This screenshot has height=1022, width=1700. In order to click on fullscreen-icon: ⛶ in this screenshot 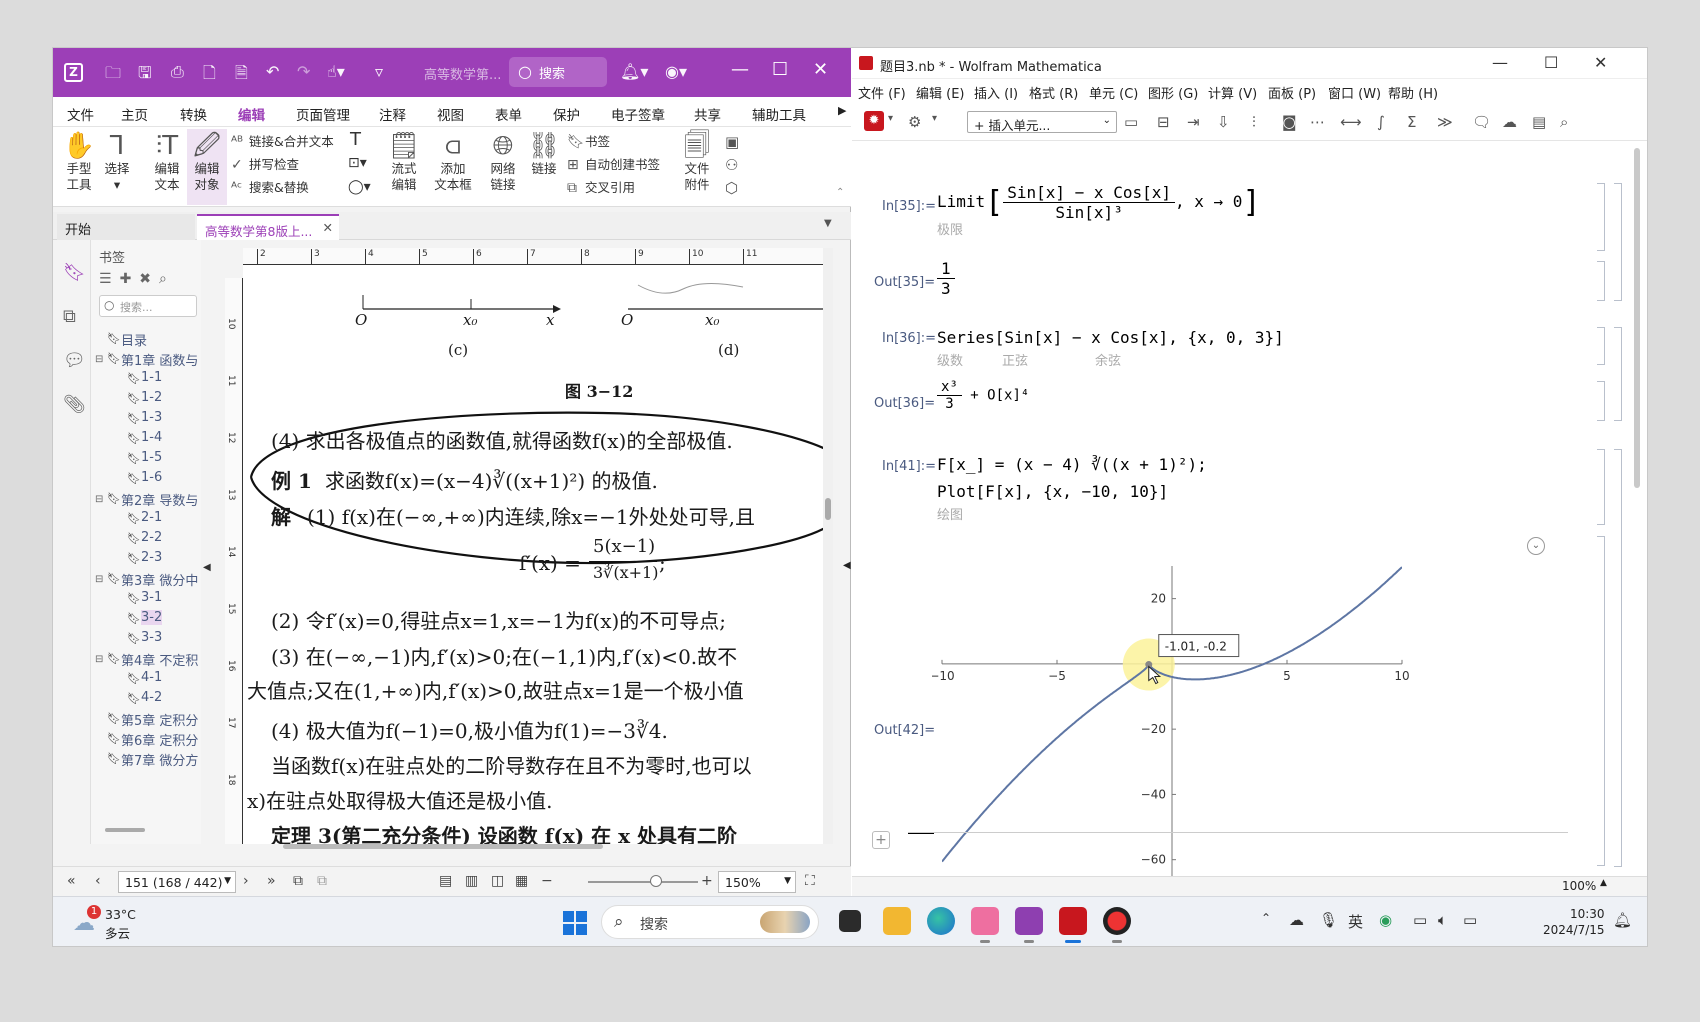, I will do `click(810, 881)`.